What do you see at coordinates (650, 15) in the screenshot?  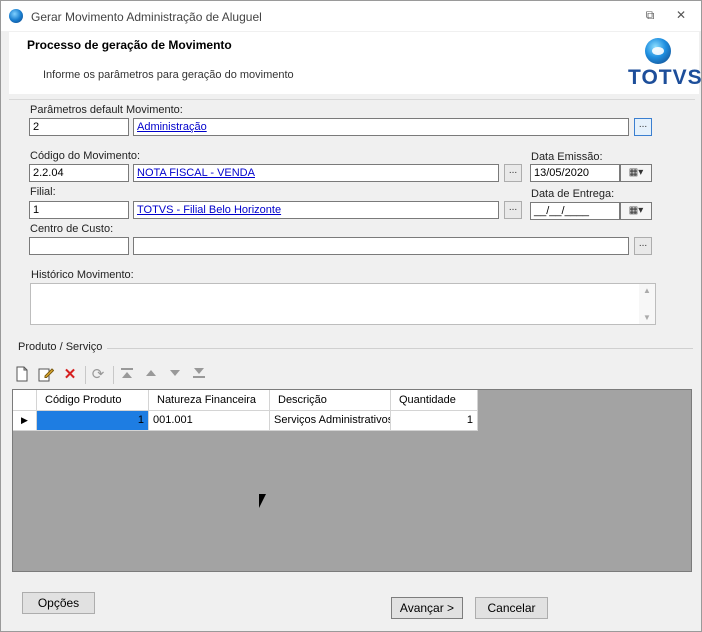 I see `restore-icon: ⧉` at bounding box center [650, 15].